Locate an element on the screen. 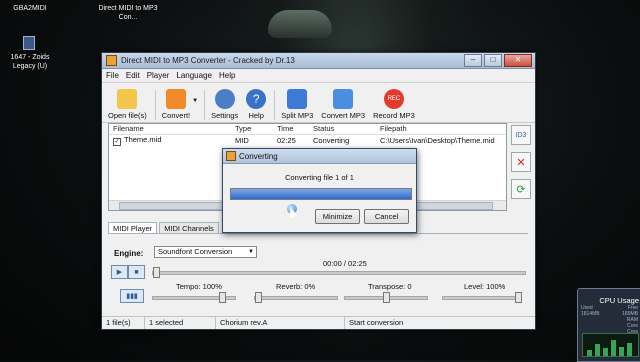 This screenshot has height=362, width=640. transpose-slider-knob is located at coordinates (386, 297).